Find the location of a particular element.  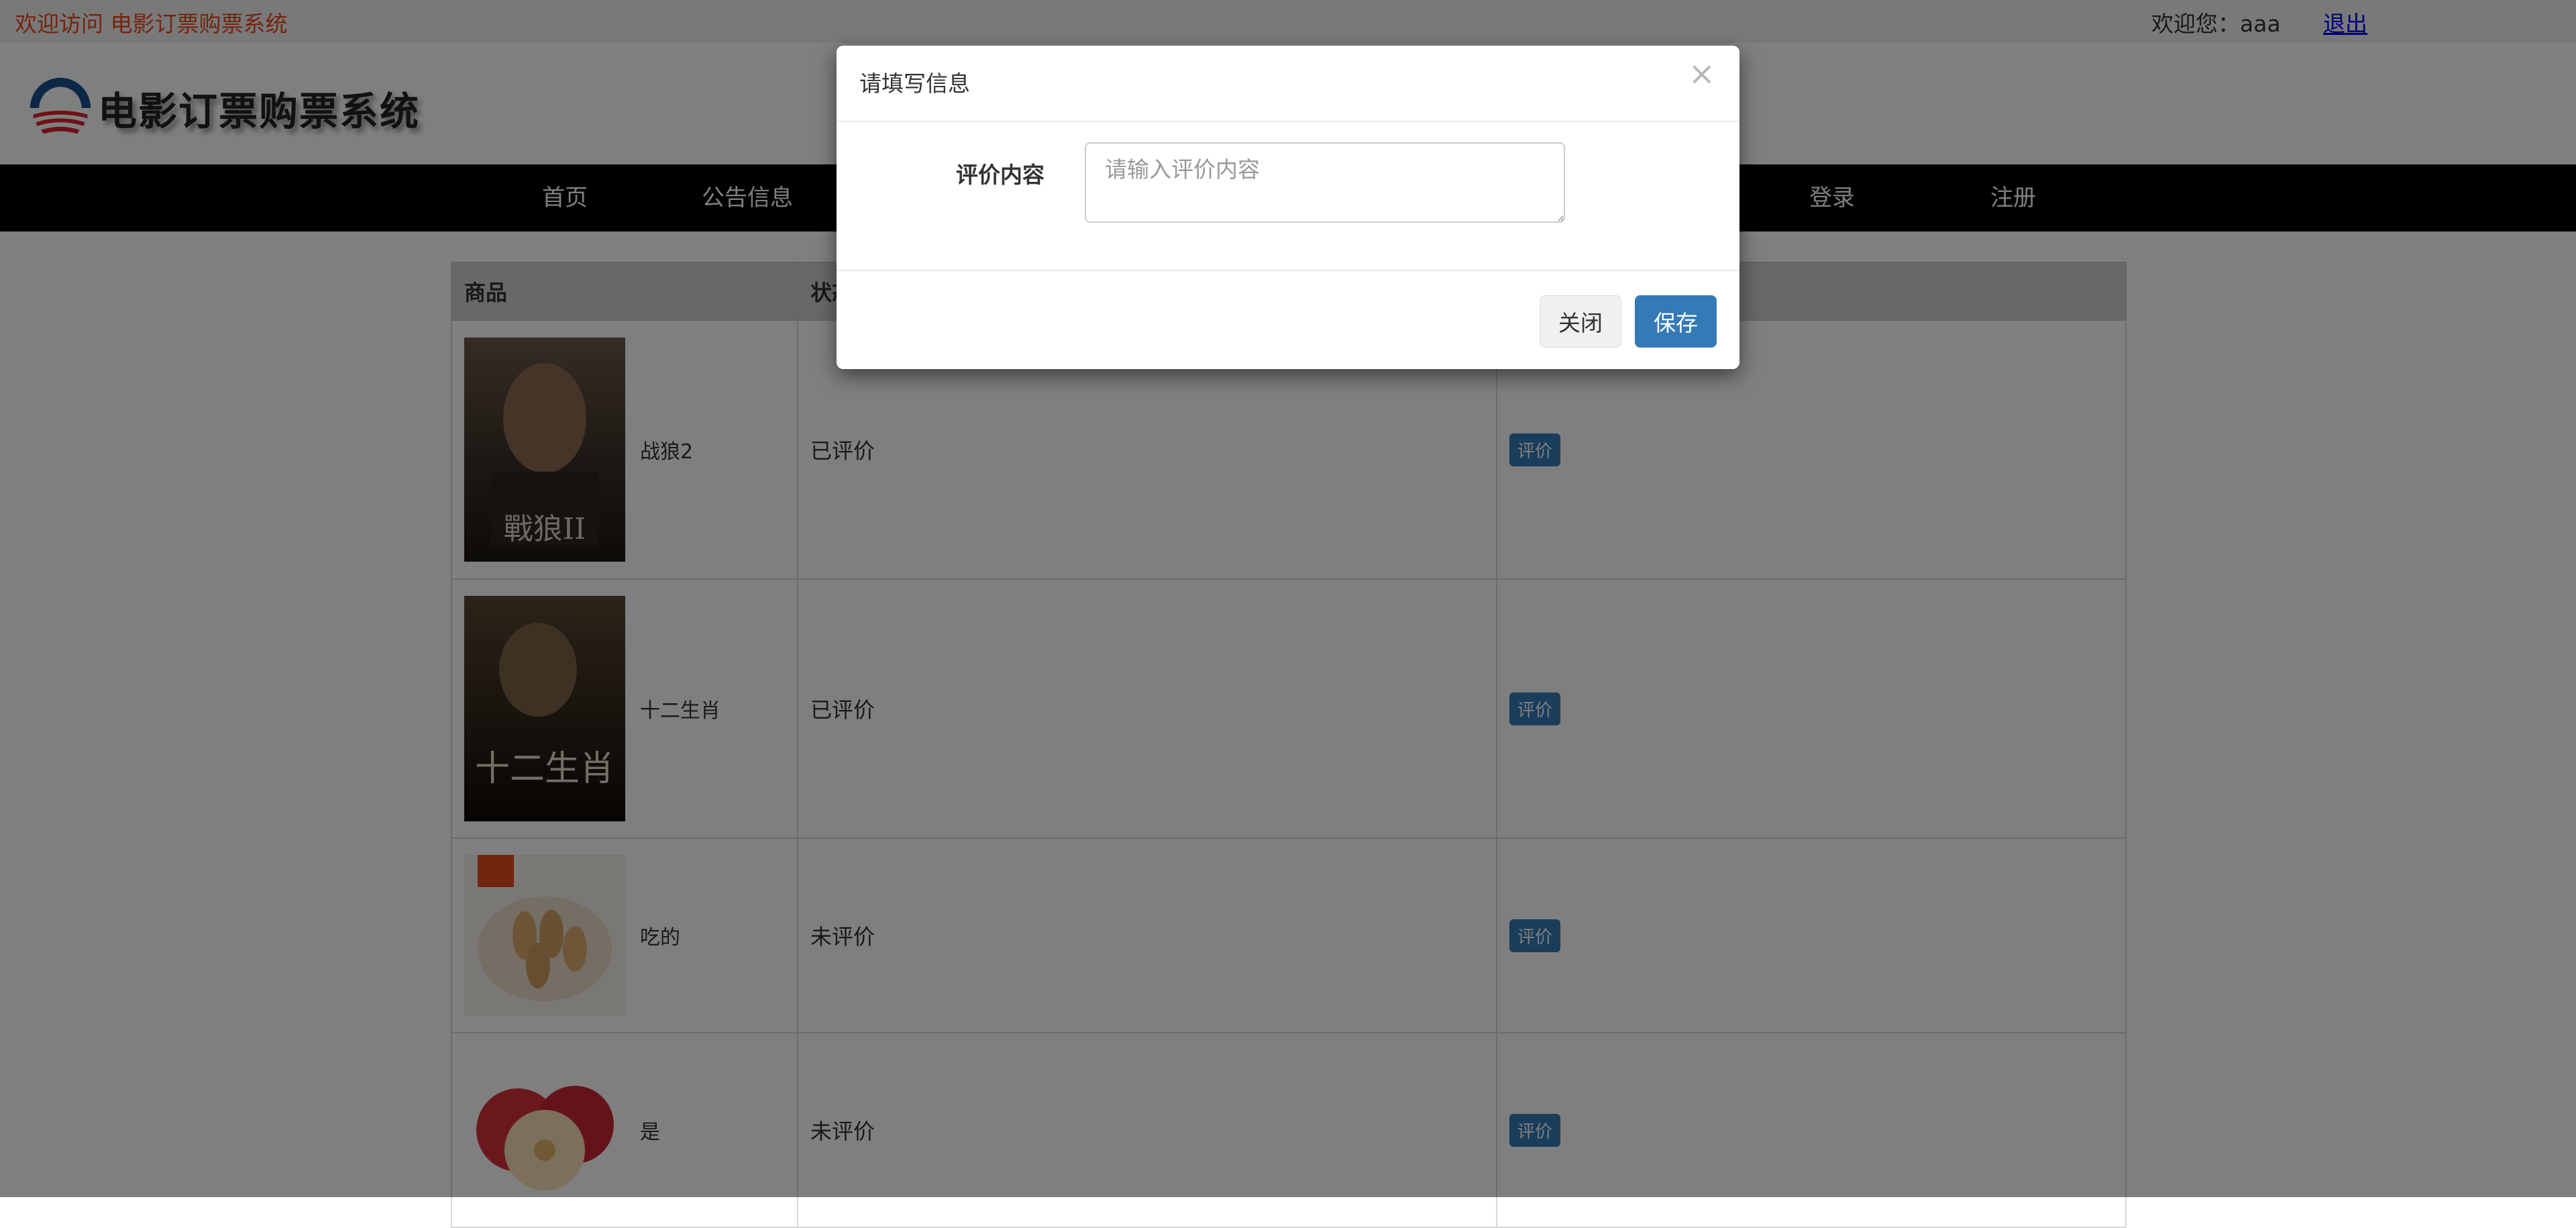

modal-header: 请填写信息 × is located at coordinates (1288, 84).